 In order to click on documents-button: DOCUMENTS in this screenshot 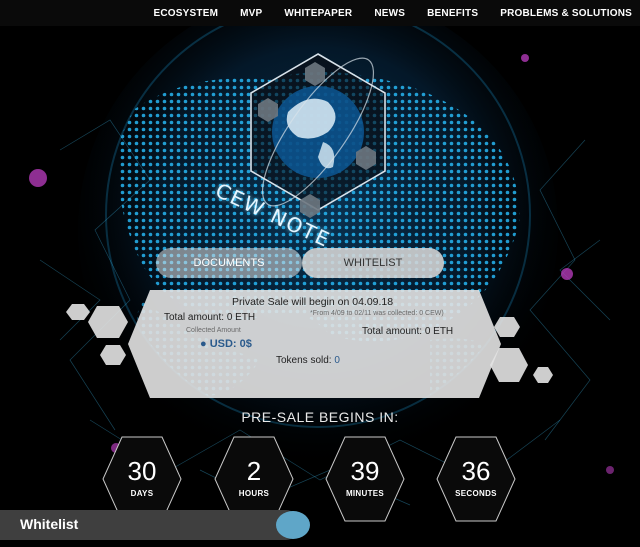, I will do `click(229, 263)`.